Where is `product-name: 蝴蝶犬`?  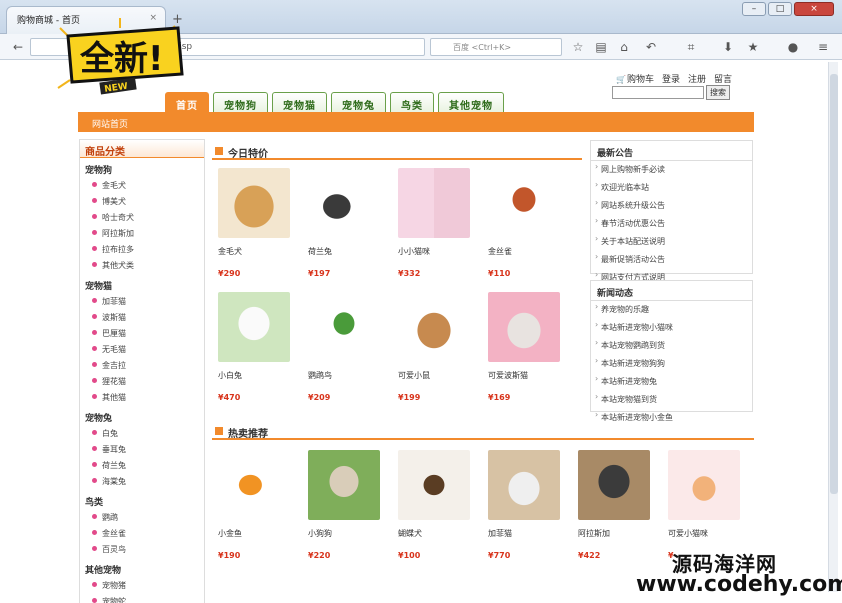
product-name: 蝴蝶犬 is located at coordinates (439, 533).